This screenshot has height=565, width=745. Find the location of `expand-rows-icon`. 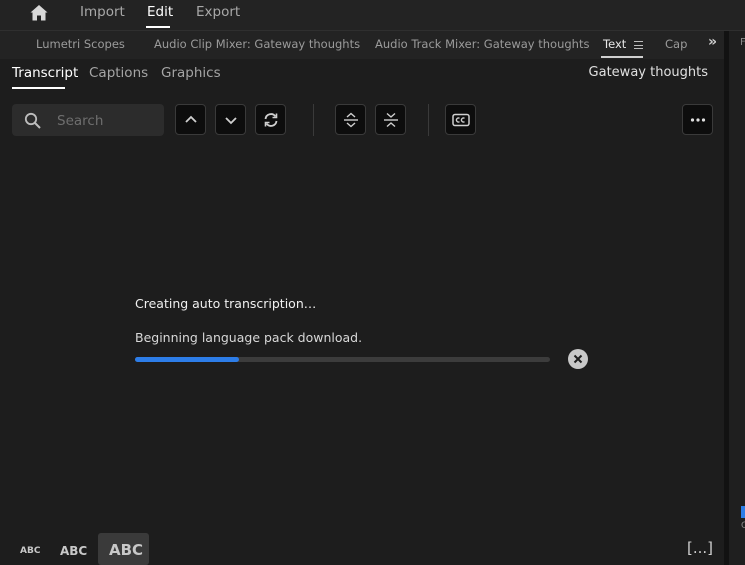

expand-rows-icon is located at coordinates (351, 120).